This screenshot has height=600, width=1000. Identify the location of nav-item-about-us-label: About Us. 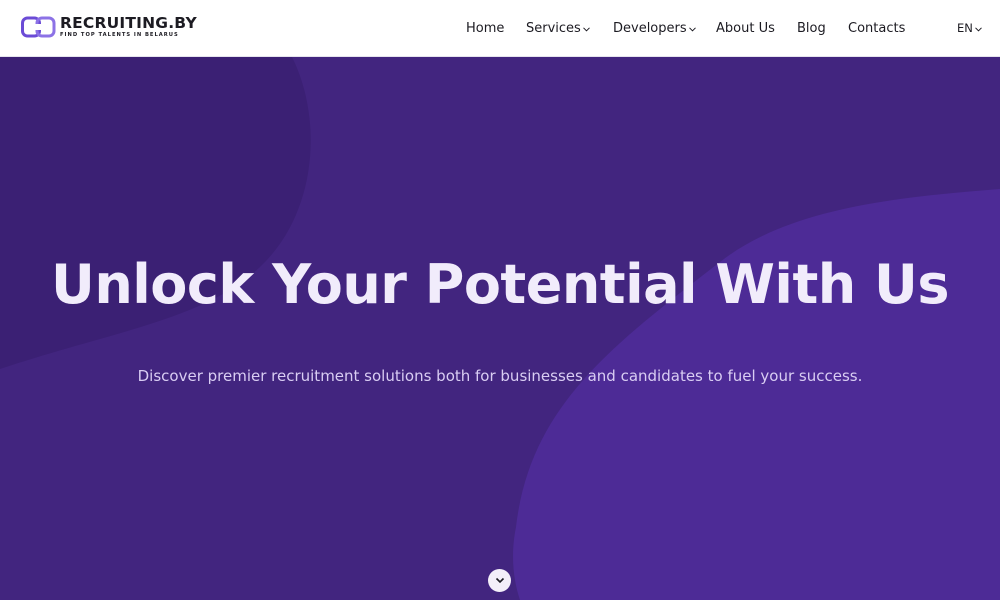
(745, 28).